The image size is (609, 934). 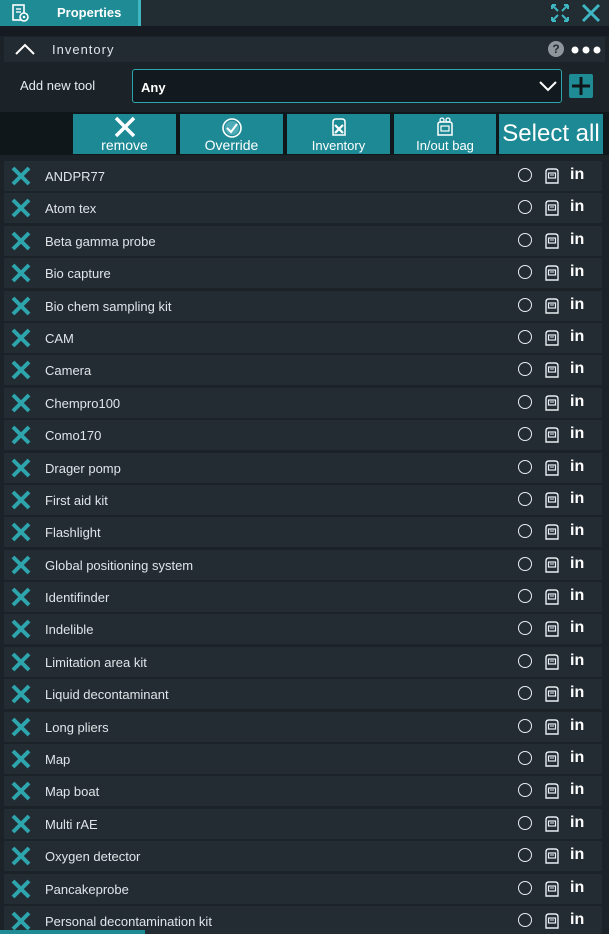 I want to click on list-item: Map in, so click(x=303, y=759).